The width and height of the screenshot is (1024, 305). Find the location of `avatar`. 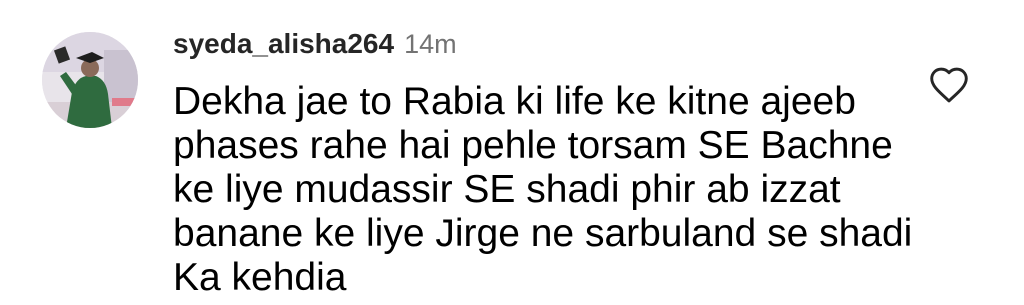

avatar is located at coordinates (90, 80).